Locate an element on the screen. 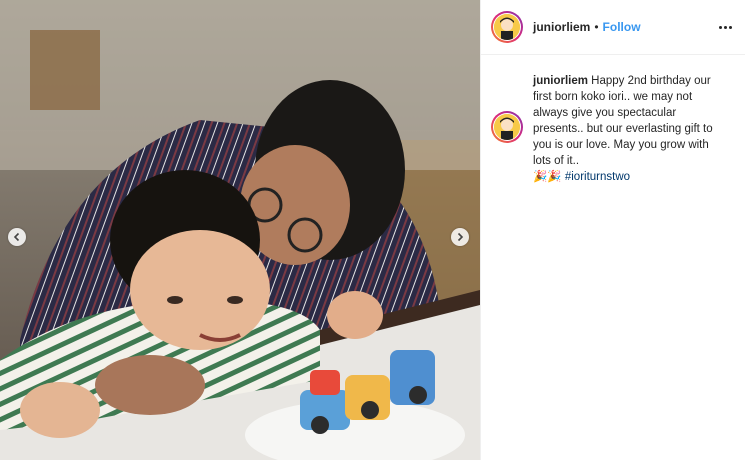  post-header: juniorliem • Follow is located at coordinates (613, 27).